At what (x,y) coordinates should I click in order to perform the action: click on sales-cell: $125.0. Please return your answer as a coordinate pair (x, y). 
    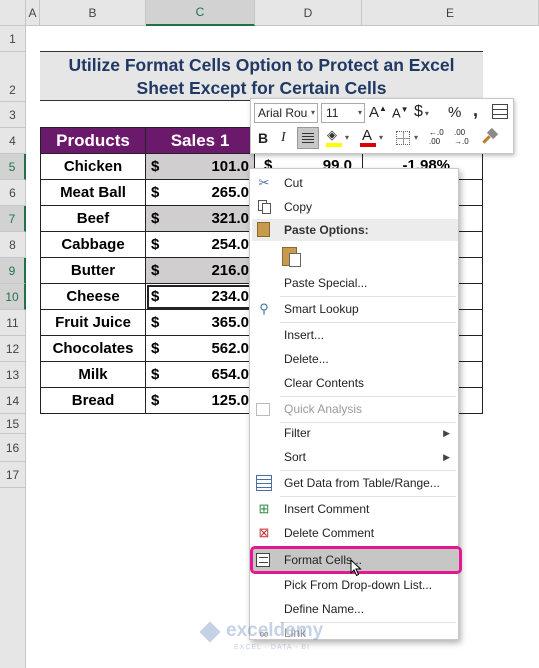
    Looking at the image, I should click on (200, 400).